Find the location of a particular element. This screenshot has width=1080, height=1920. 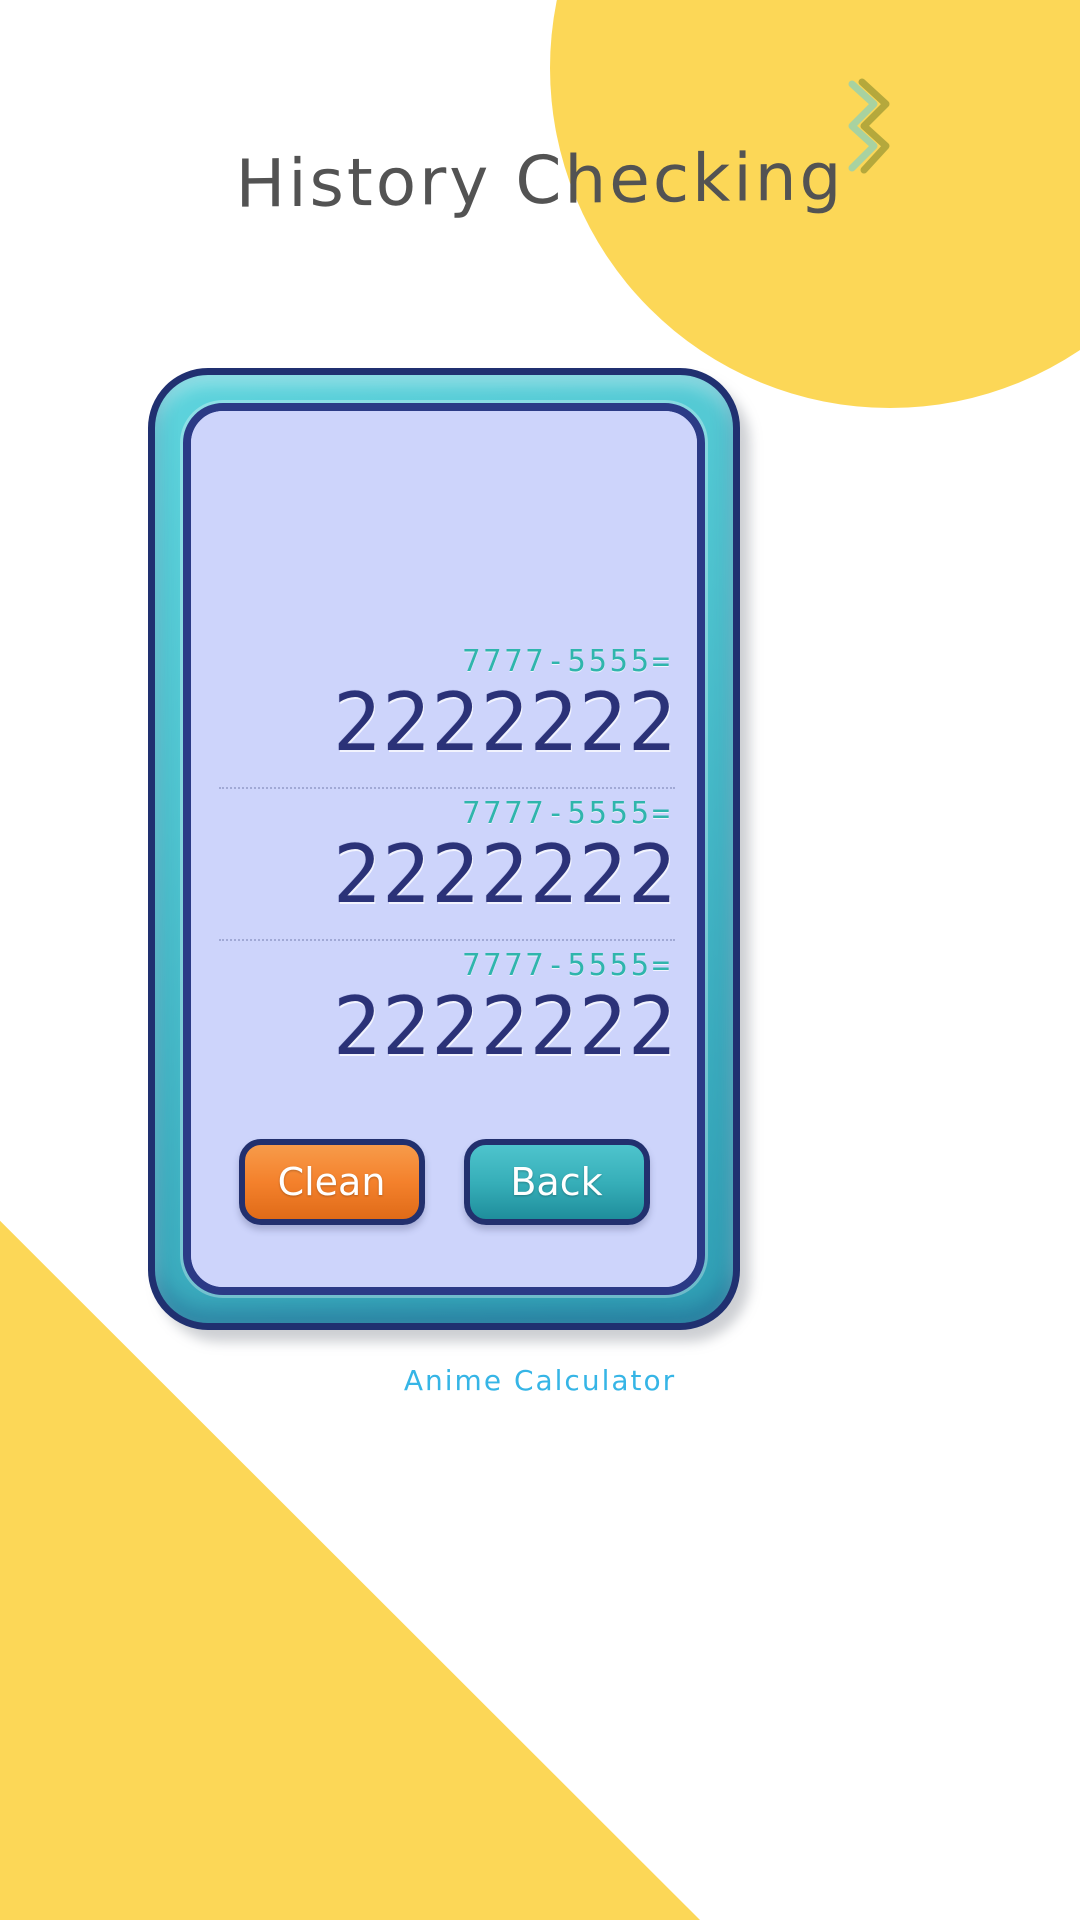

action-button-row: Clean Back is located at coordinates (444, 1182).